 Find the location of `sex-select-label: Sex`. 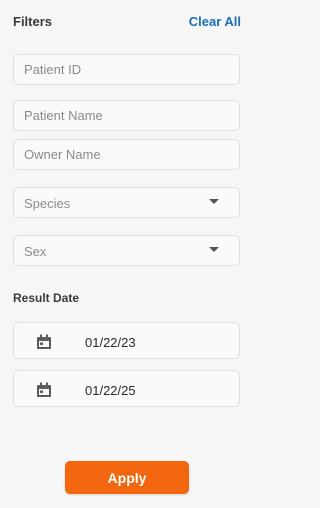

sex-select-label: Sex is located at coordinates (35, 251).